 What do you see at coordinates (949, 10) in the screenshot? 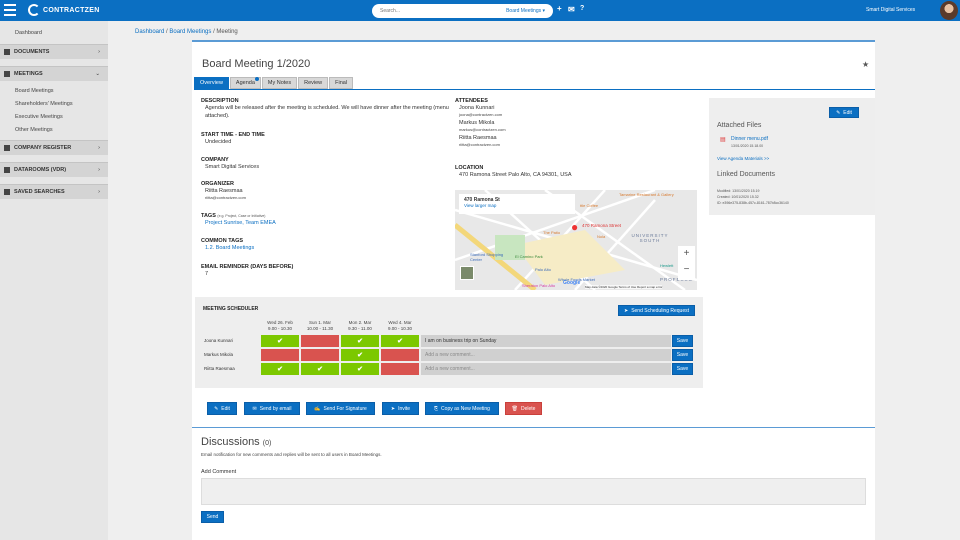
I see `avatar` at bounding box center [949, 10].